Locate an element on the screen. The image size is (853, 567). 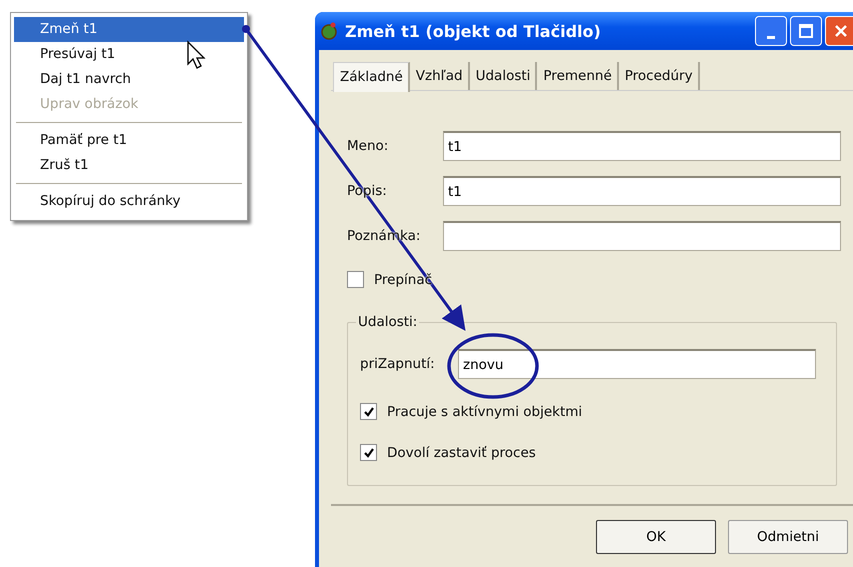
menu-item: Zmeň t1 is located at coordinates (129, 29).